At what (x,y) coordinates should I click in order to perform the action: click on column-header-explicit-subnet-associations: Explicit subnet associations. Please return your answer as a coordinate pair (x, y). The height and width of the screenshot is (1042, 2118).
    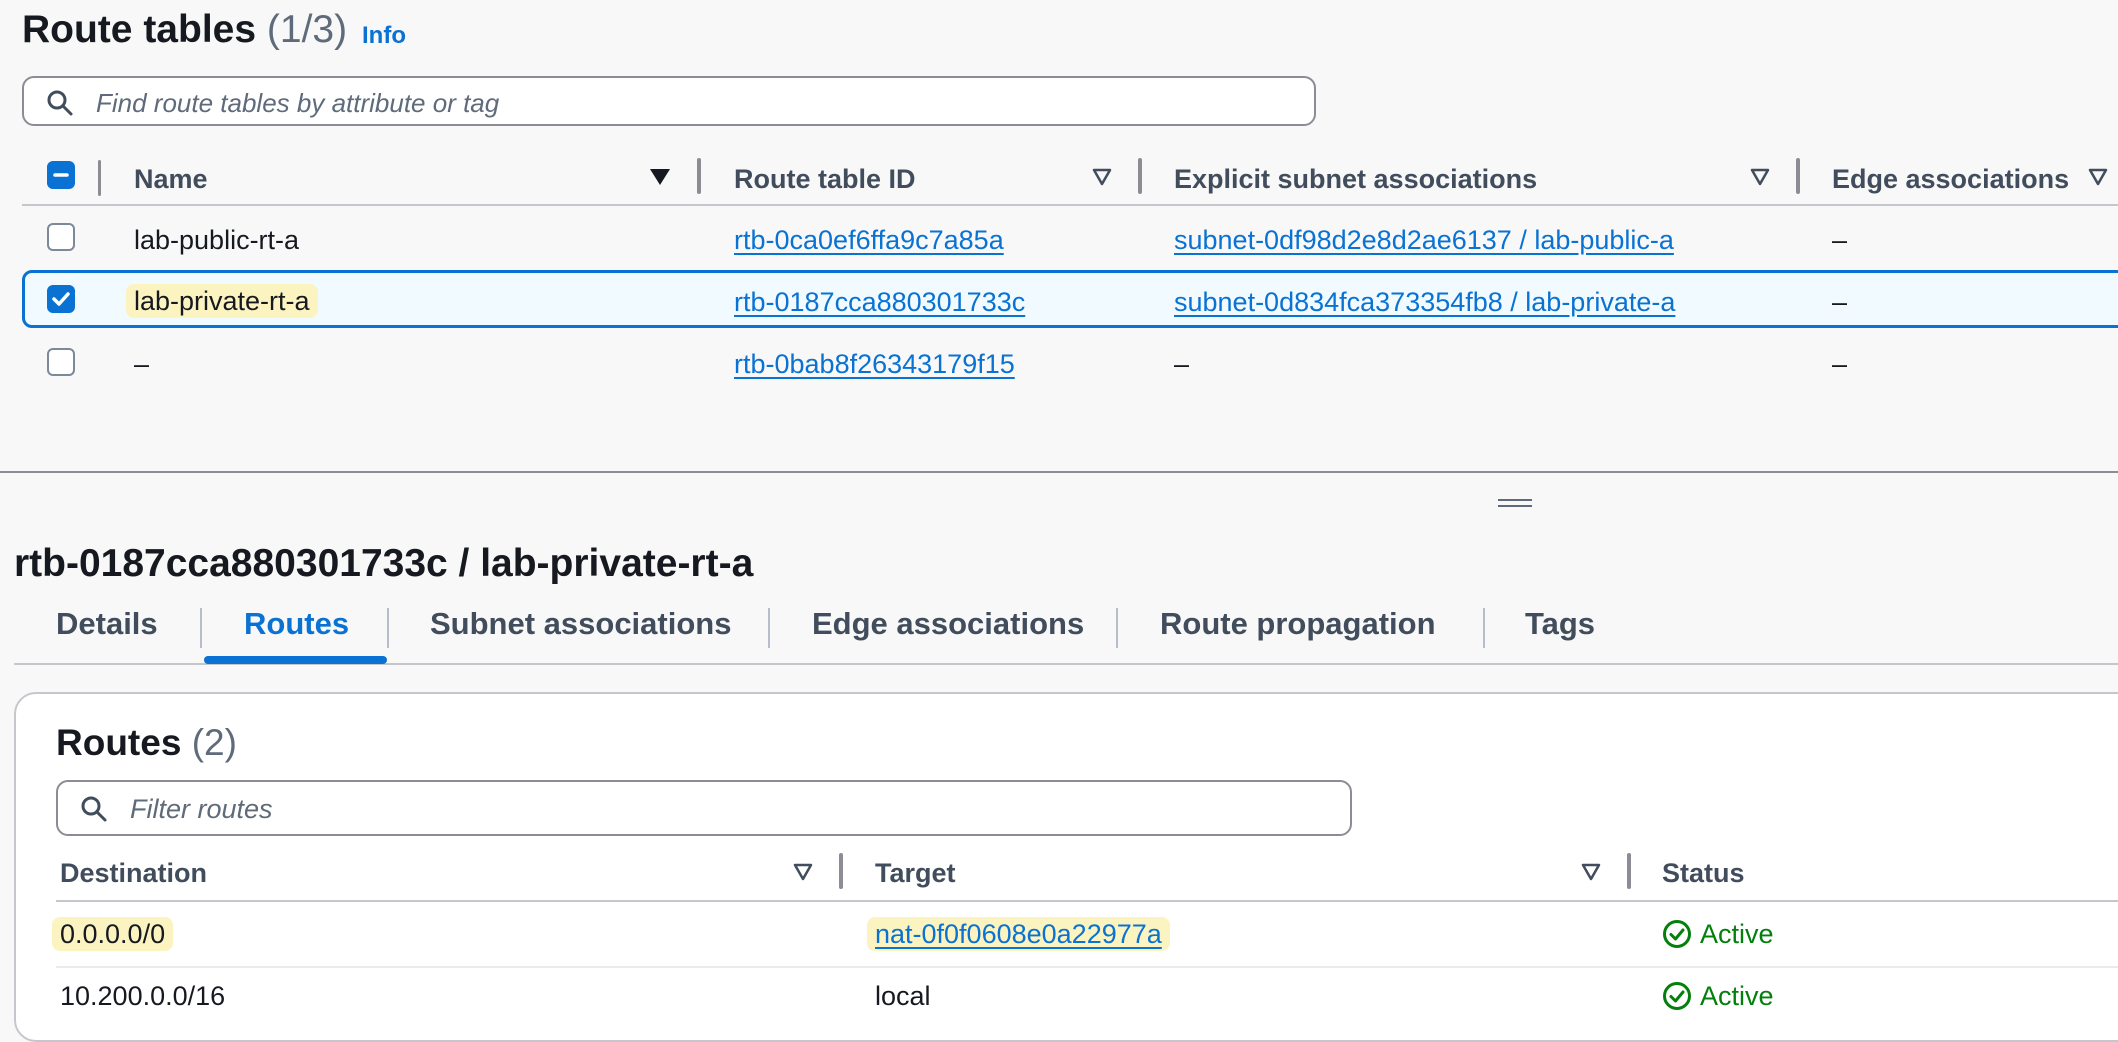
    Looking at the image, I should click on (1355, 179).